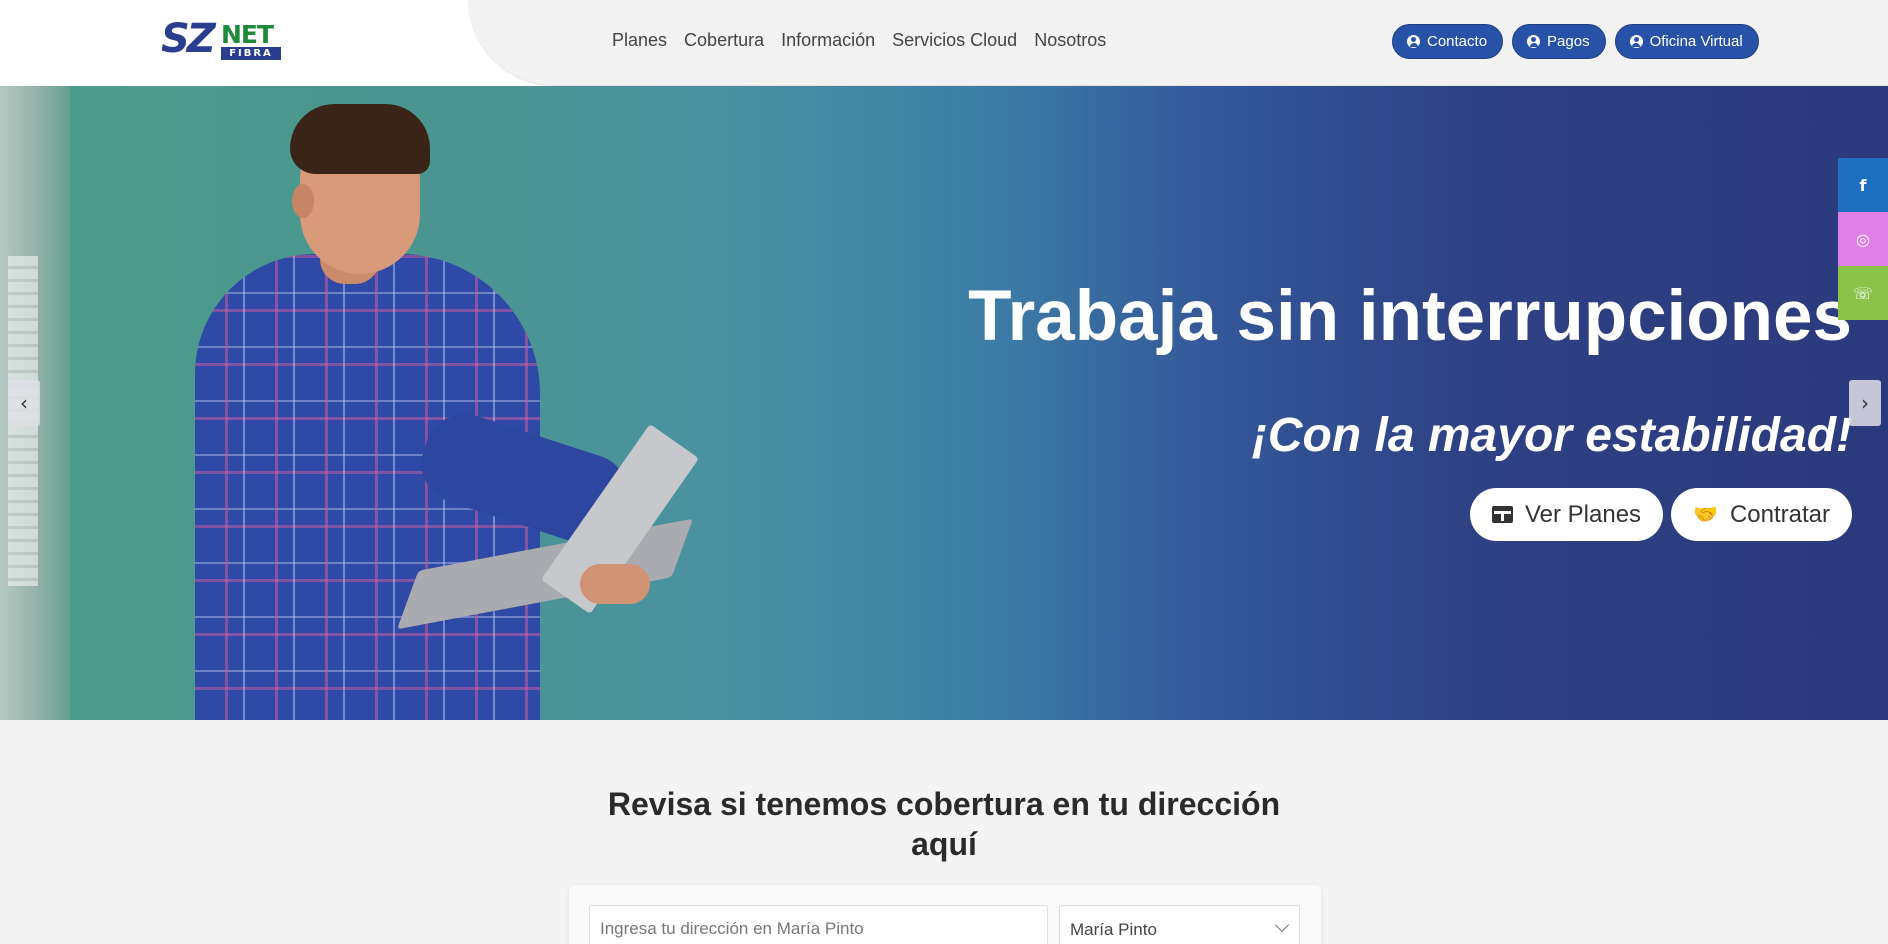  Describe the element at coordinates (1568, 41) in the screenshot. I see `pagos-label: Pagos` at that location.